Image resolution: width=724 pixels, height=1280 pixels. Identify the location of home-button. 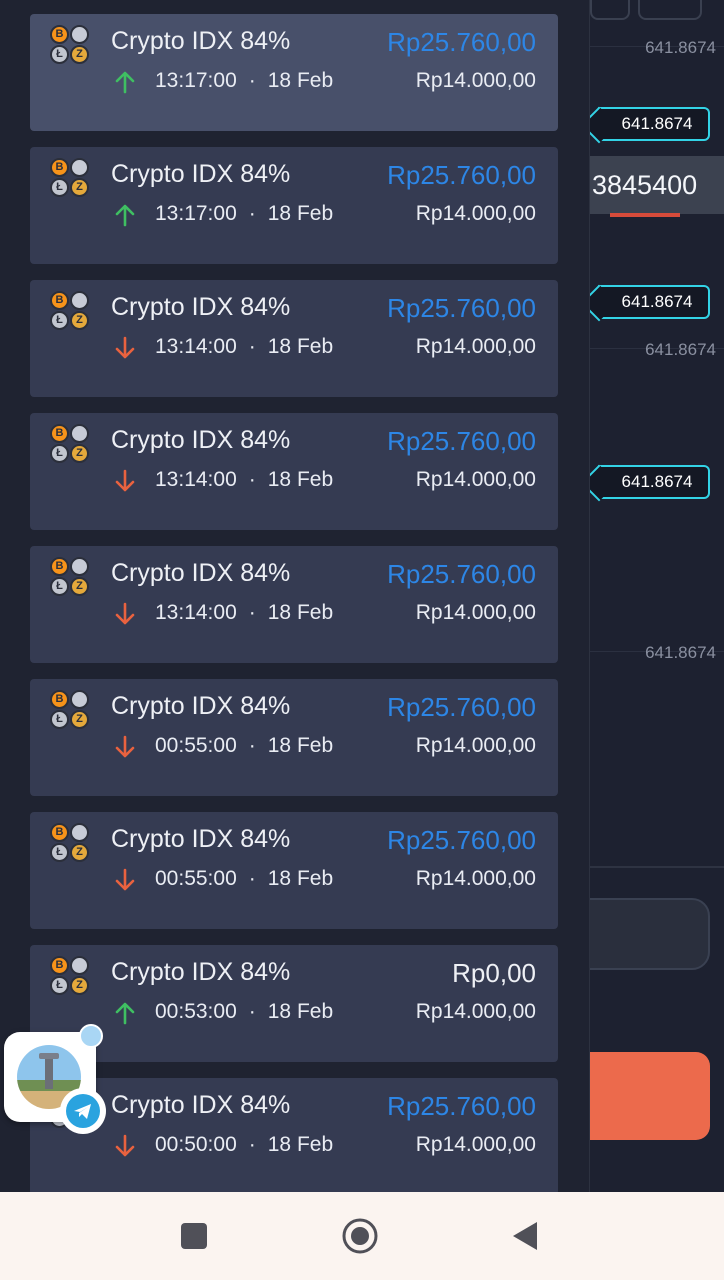
(360, 1236).